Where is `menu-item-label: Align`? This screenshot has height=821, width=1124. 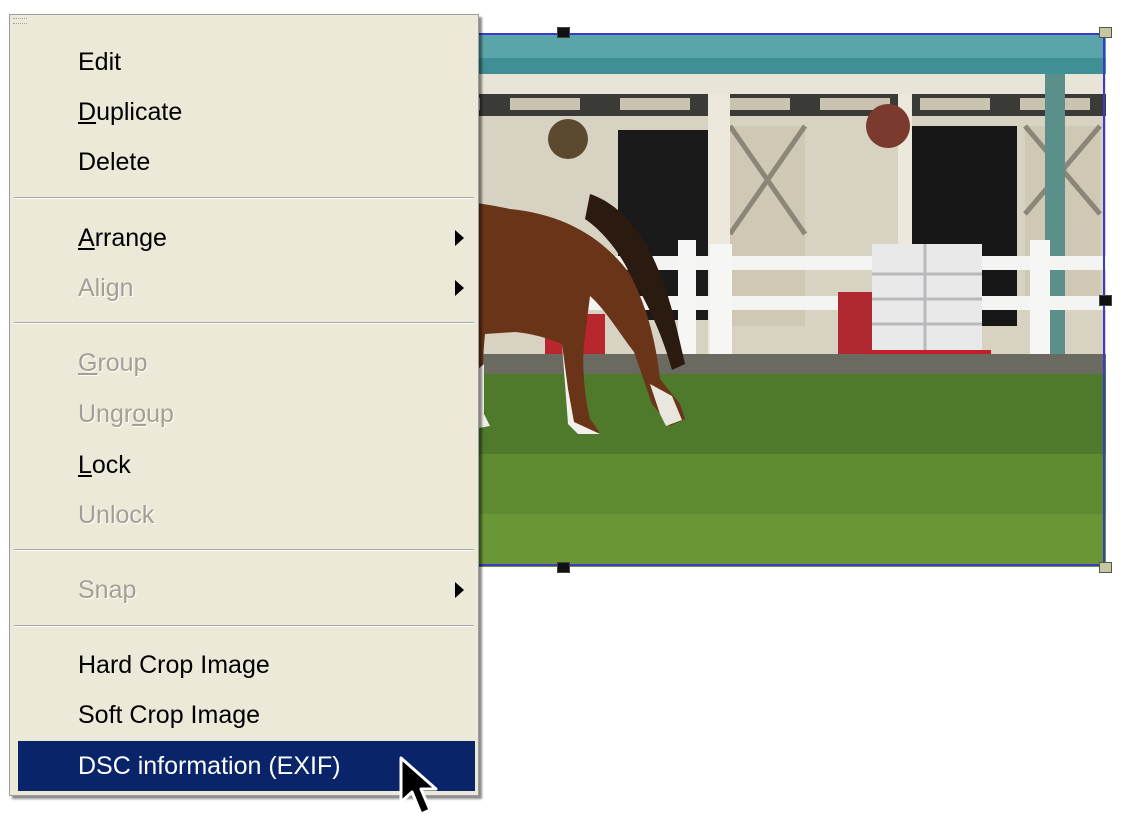
menu-item-label: Align is located at coordinates (106, 288).